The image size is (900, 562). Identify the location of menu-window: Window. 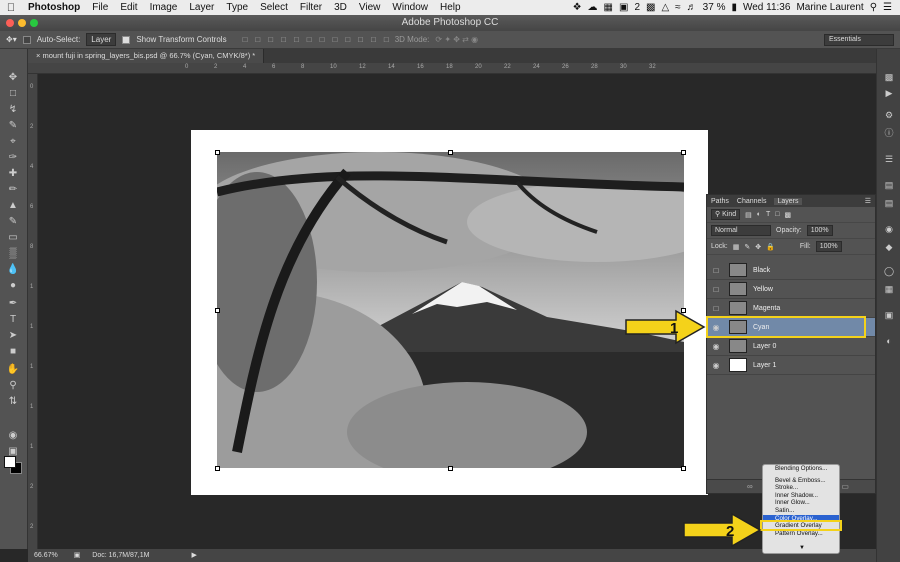
(410, 7).